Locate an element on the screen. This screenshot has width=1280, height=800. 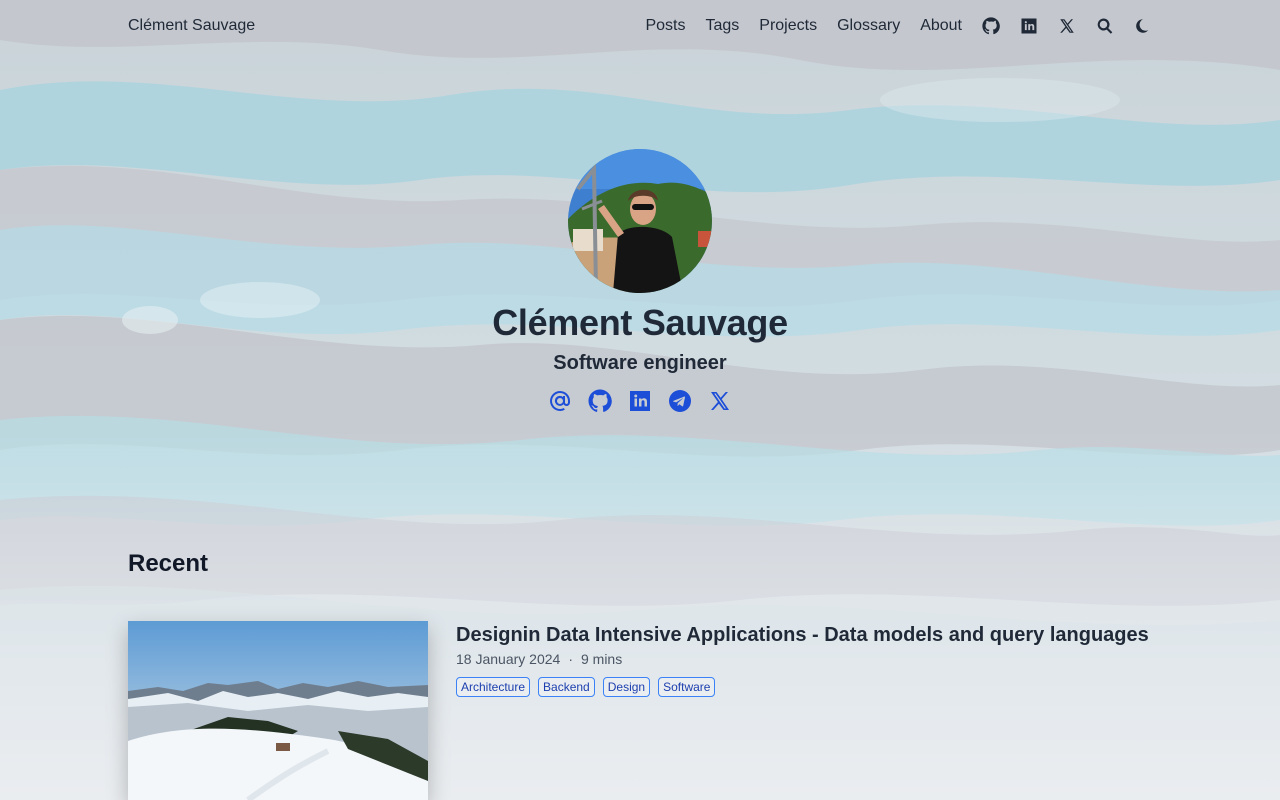
nav-about: About is located at coordinates (941, 26).